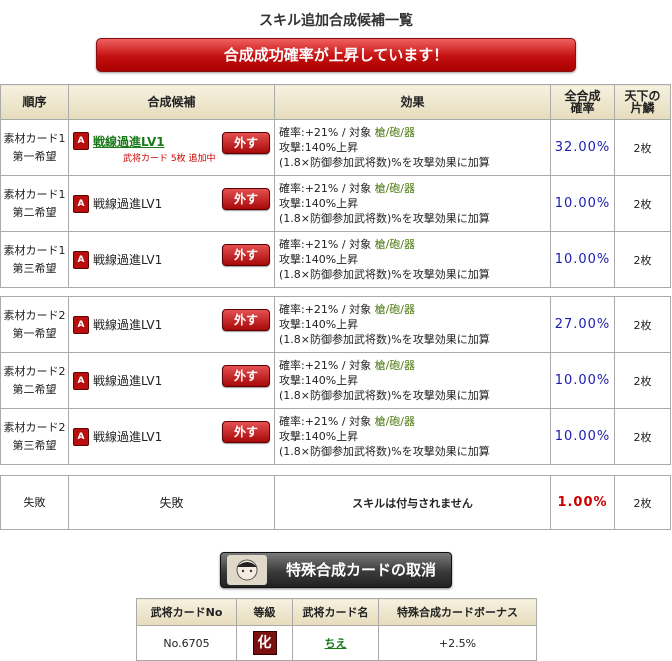 The width and height of the screenshot is (672, 661). Describe the element at coordinates (582, 324) in the screenshot. I see `probability: 27.00%` at that location.